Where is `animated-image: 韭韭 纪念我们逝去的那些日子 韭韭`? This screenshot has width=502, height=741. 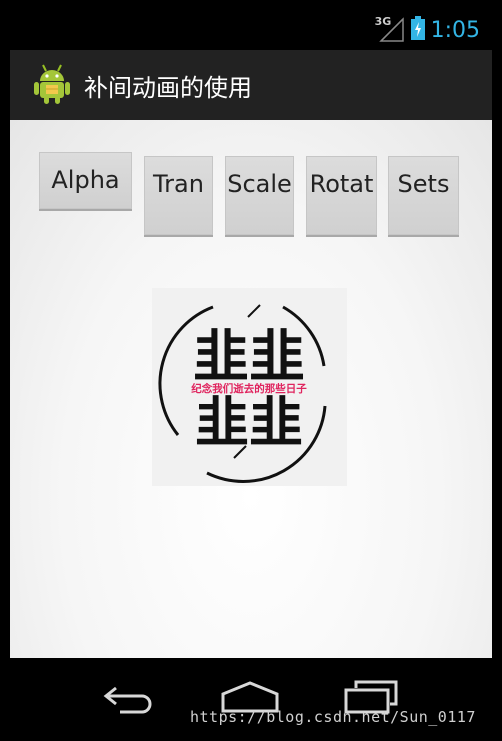 animated-image: 韭韭 纪念我们逝去的那些日子 韭韭 is located at coordinates (249, 387).